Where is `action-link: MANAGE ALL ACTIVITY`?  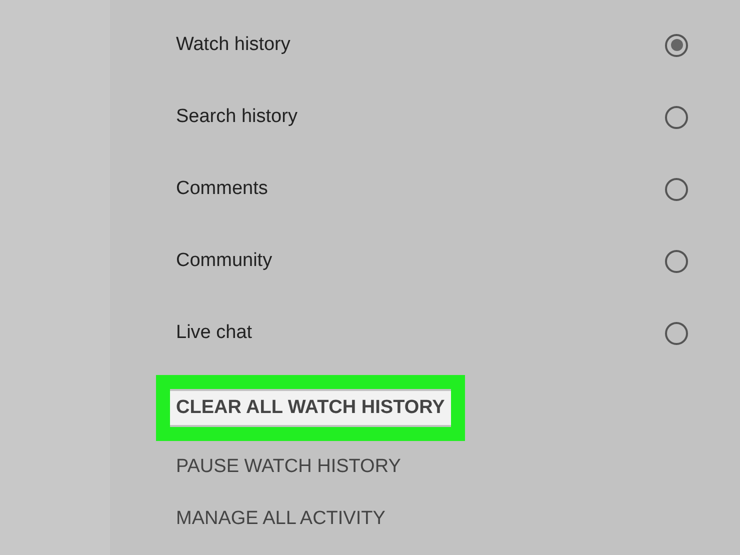 action-link: MANAGE ALL ACTIVITY is located at coordinates (281, 519).